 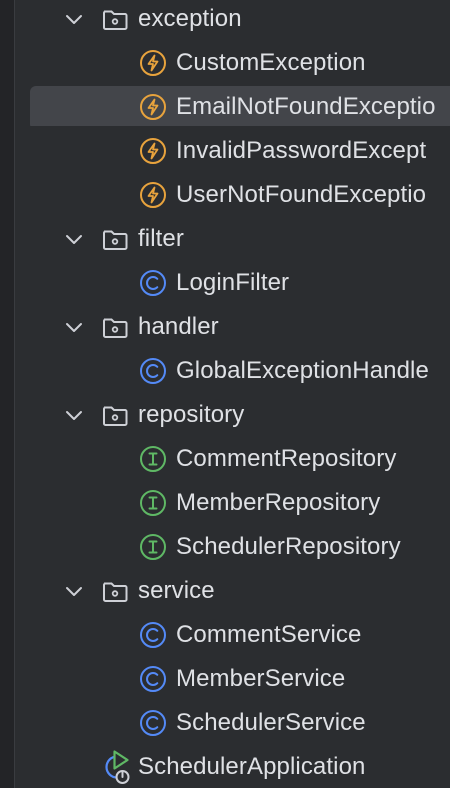 I want to click on tree-folder-handler: handler, so click(x=225, y=326).